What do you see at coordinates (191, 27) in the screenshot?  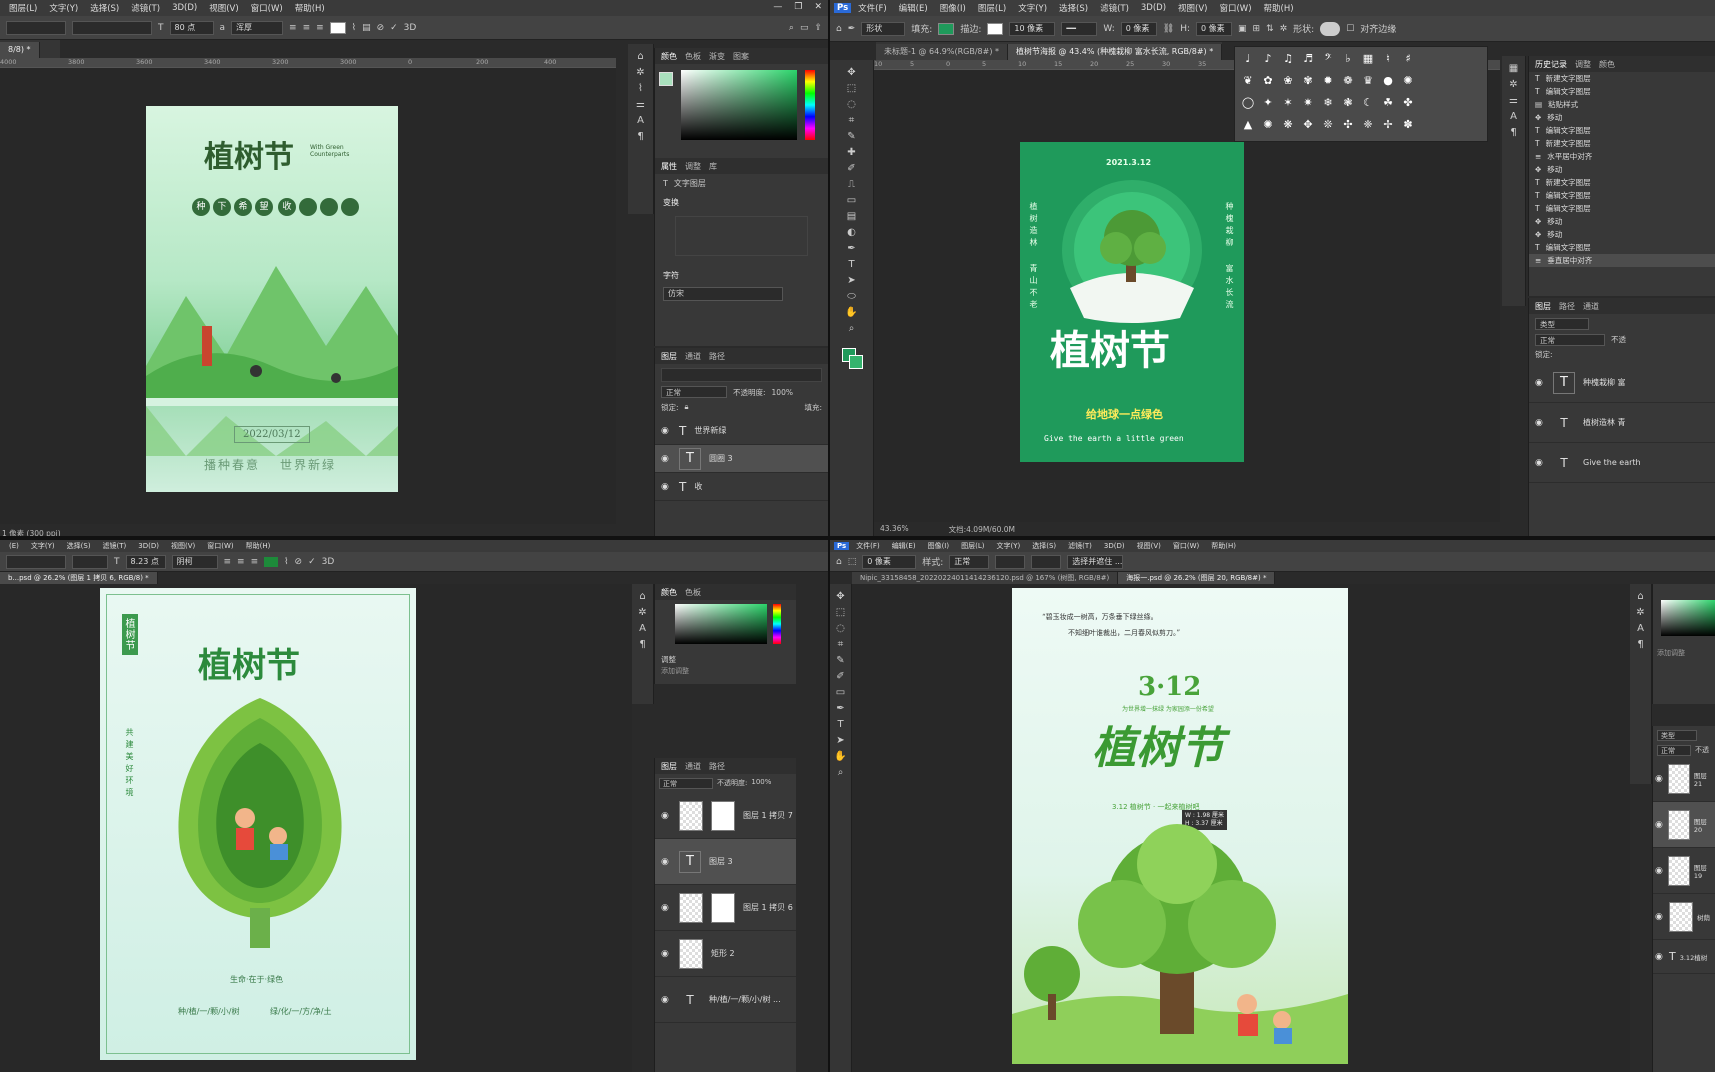 I see `font-size-field: 80 点` at bounding box center [191, 27].